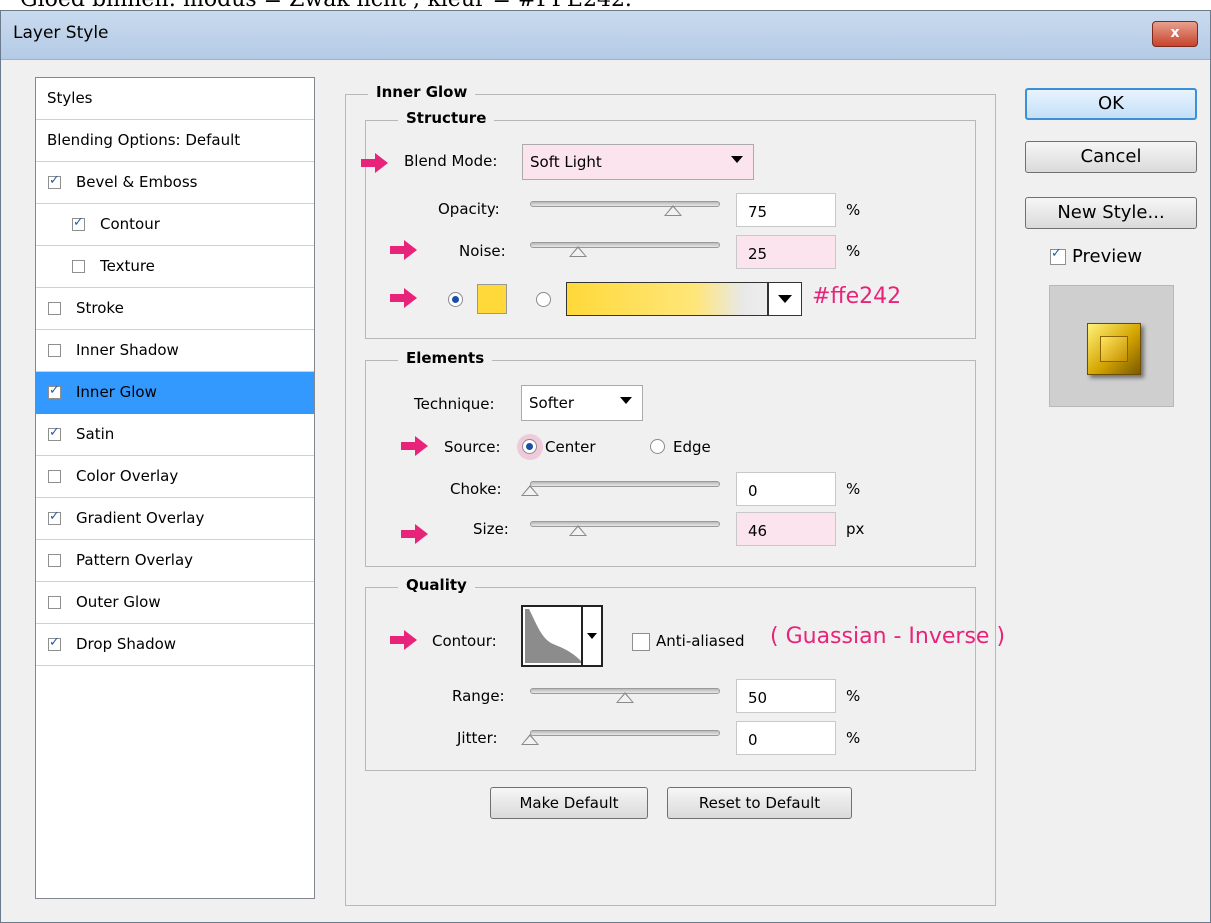 This screenshot has width=1211, height=923. Describe the element at coordinates (582, 403) in the screenshot. I see `technique-dropdown: Softer` at that location.